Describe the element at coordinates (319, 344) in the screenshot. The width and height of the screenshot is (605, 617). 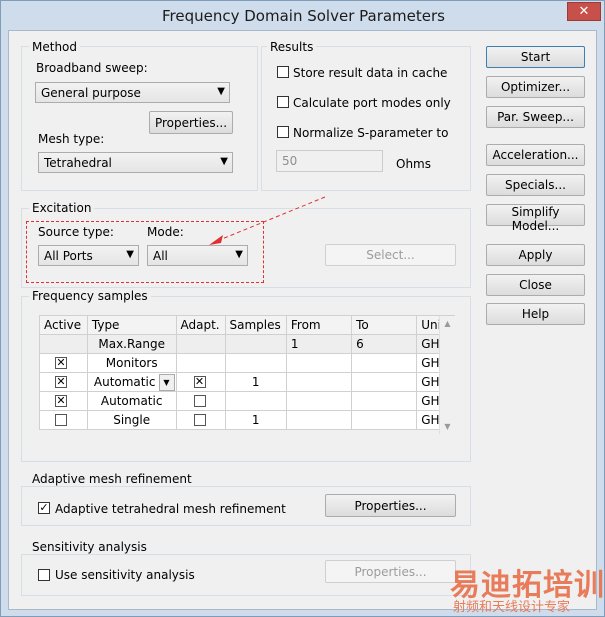
I see `cell-from: 1` at that location.